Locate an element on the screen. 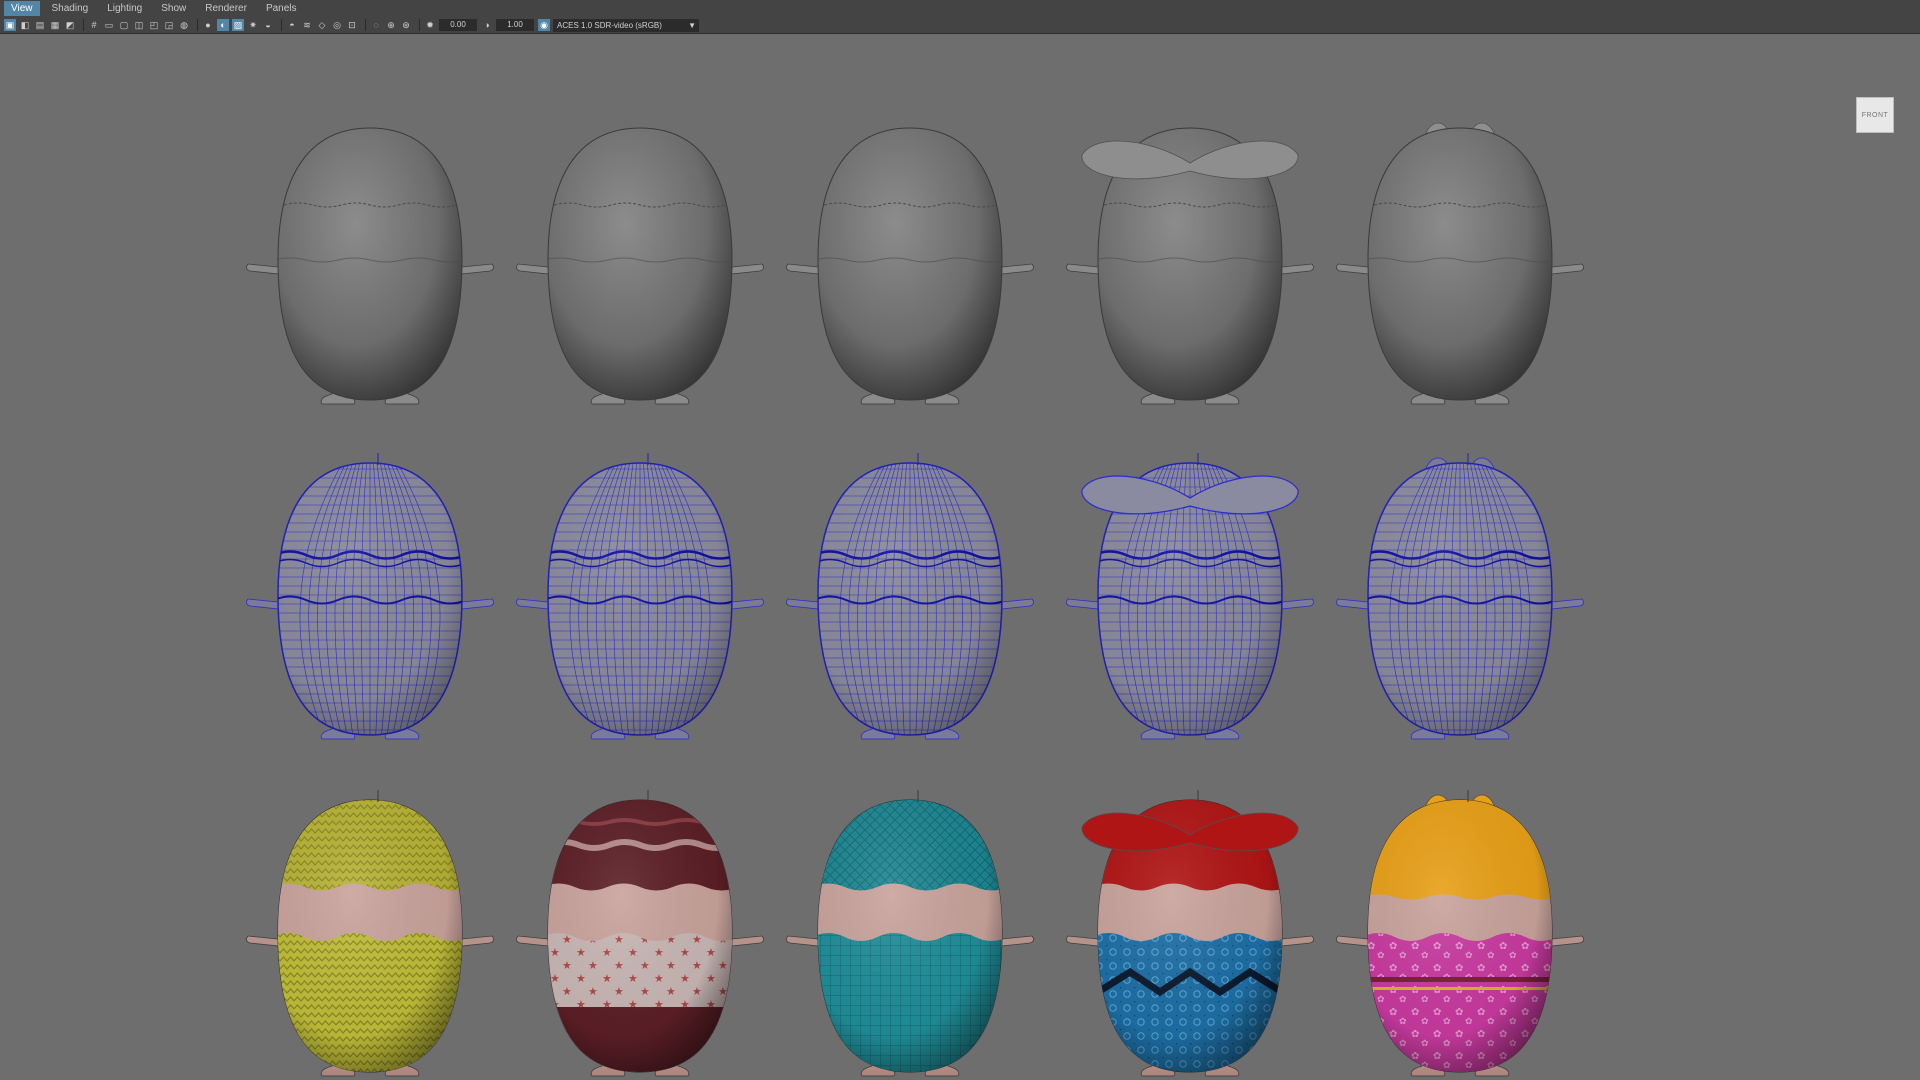 This screenshot has height=1080, width=1920. view-transform-icon: ◩ is located at coordinates (70, 25).